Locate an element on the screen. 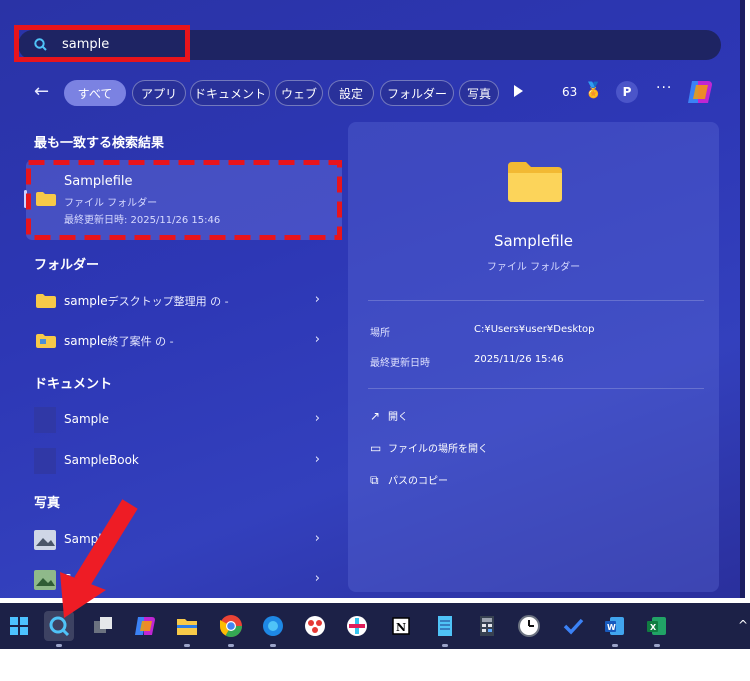  folder-detail: デスクトップ整理用 の - is located at coordinates (168, 301).